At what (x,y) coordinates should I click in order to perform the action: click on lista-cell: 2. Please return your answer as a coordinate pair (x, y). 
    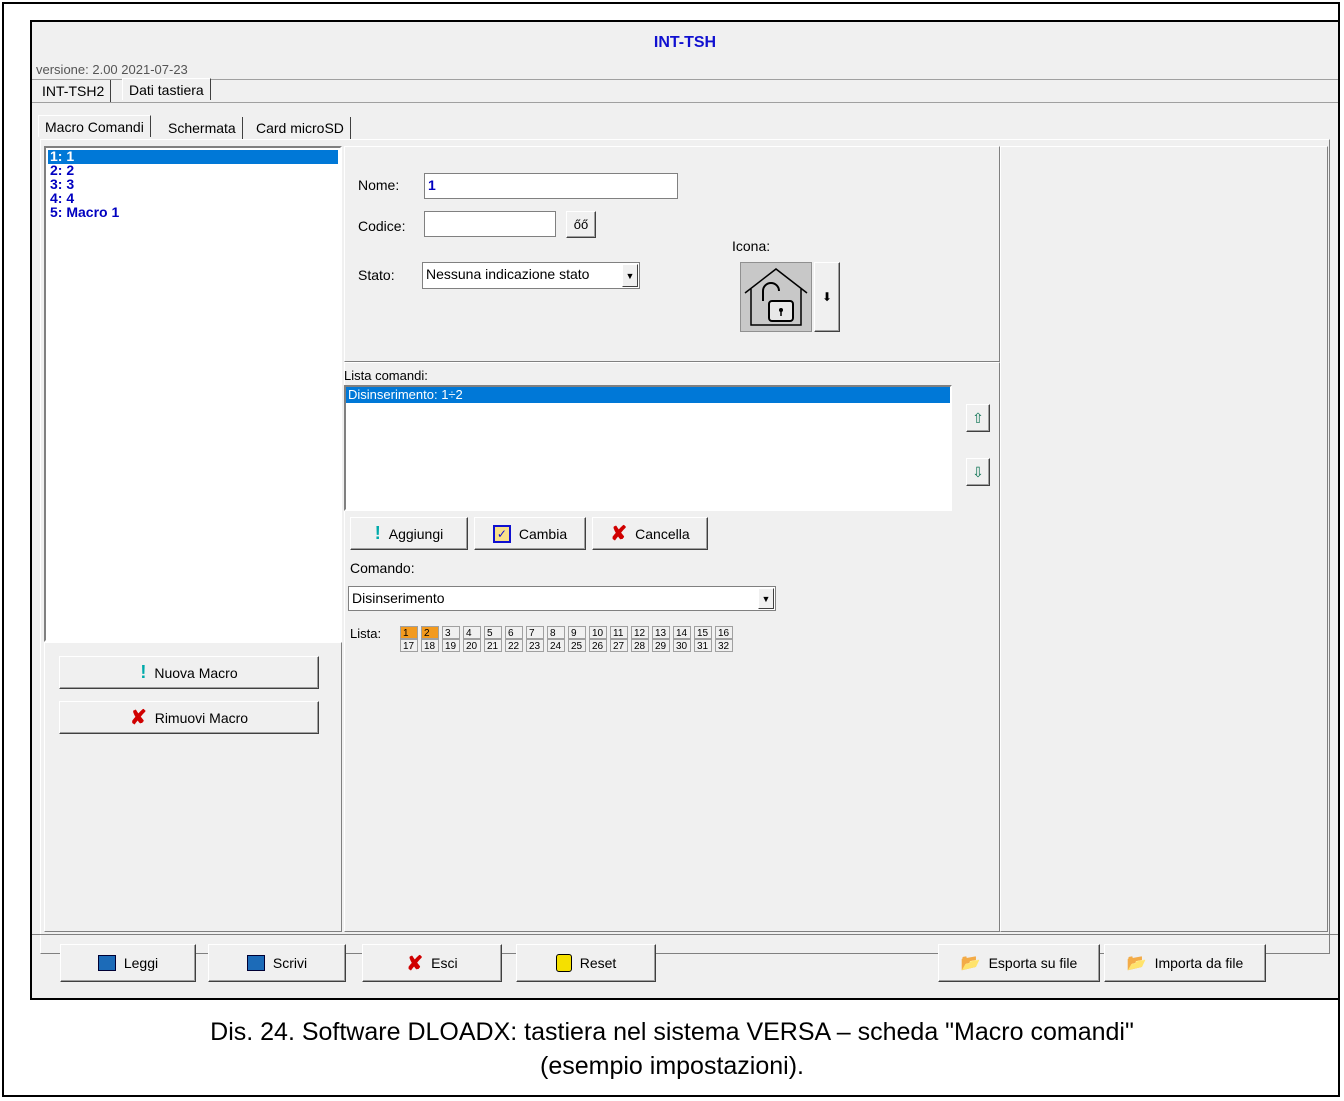
    Looking at the image, I should click on (430, 632).